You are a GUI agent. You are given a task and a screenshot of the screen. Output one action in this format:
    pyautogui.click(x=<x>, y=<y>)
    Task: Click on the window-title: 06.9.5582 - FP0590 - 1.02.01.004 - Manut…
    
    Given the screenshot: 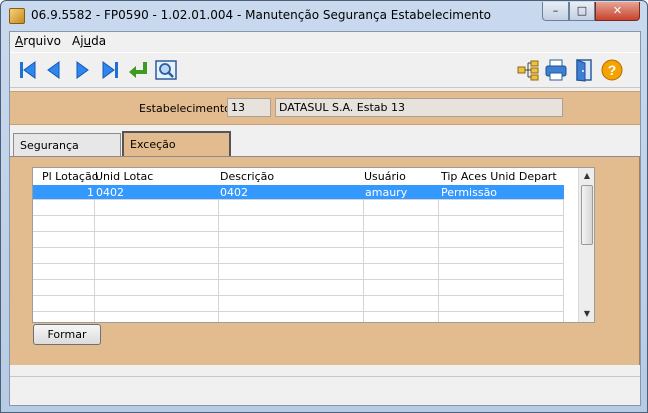 What is the action you would take?
    pyautogui.click(x=261, y=15)
    